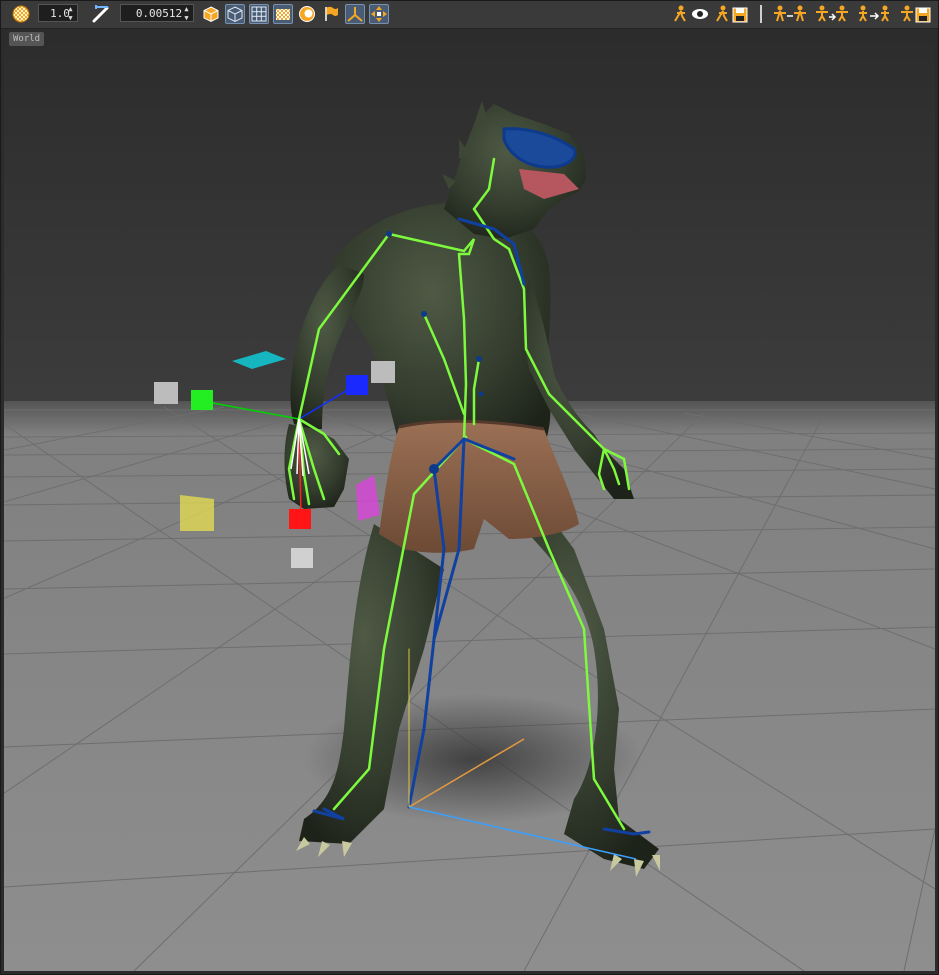 The width and height of the screenshot is (939, 975). Describe the element at coordinates (331, 14) in the screenshot. I see `flag-icon` at that location.